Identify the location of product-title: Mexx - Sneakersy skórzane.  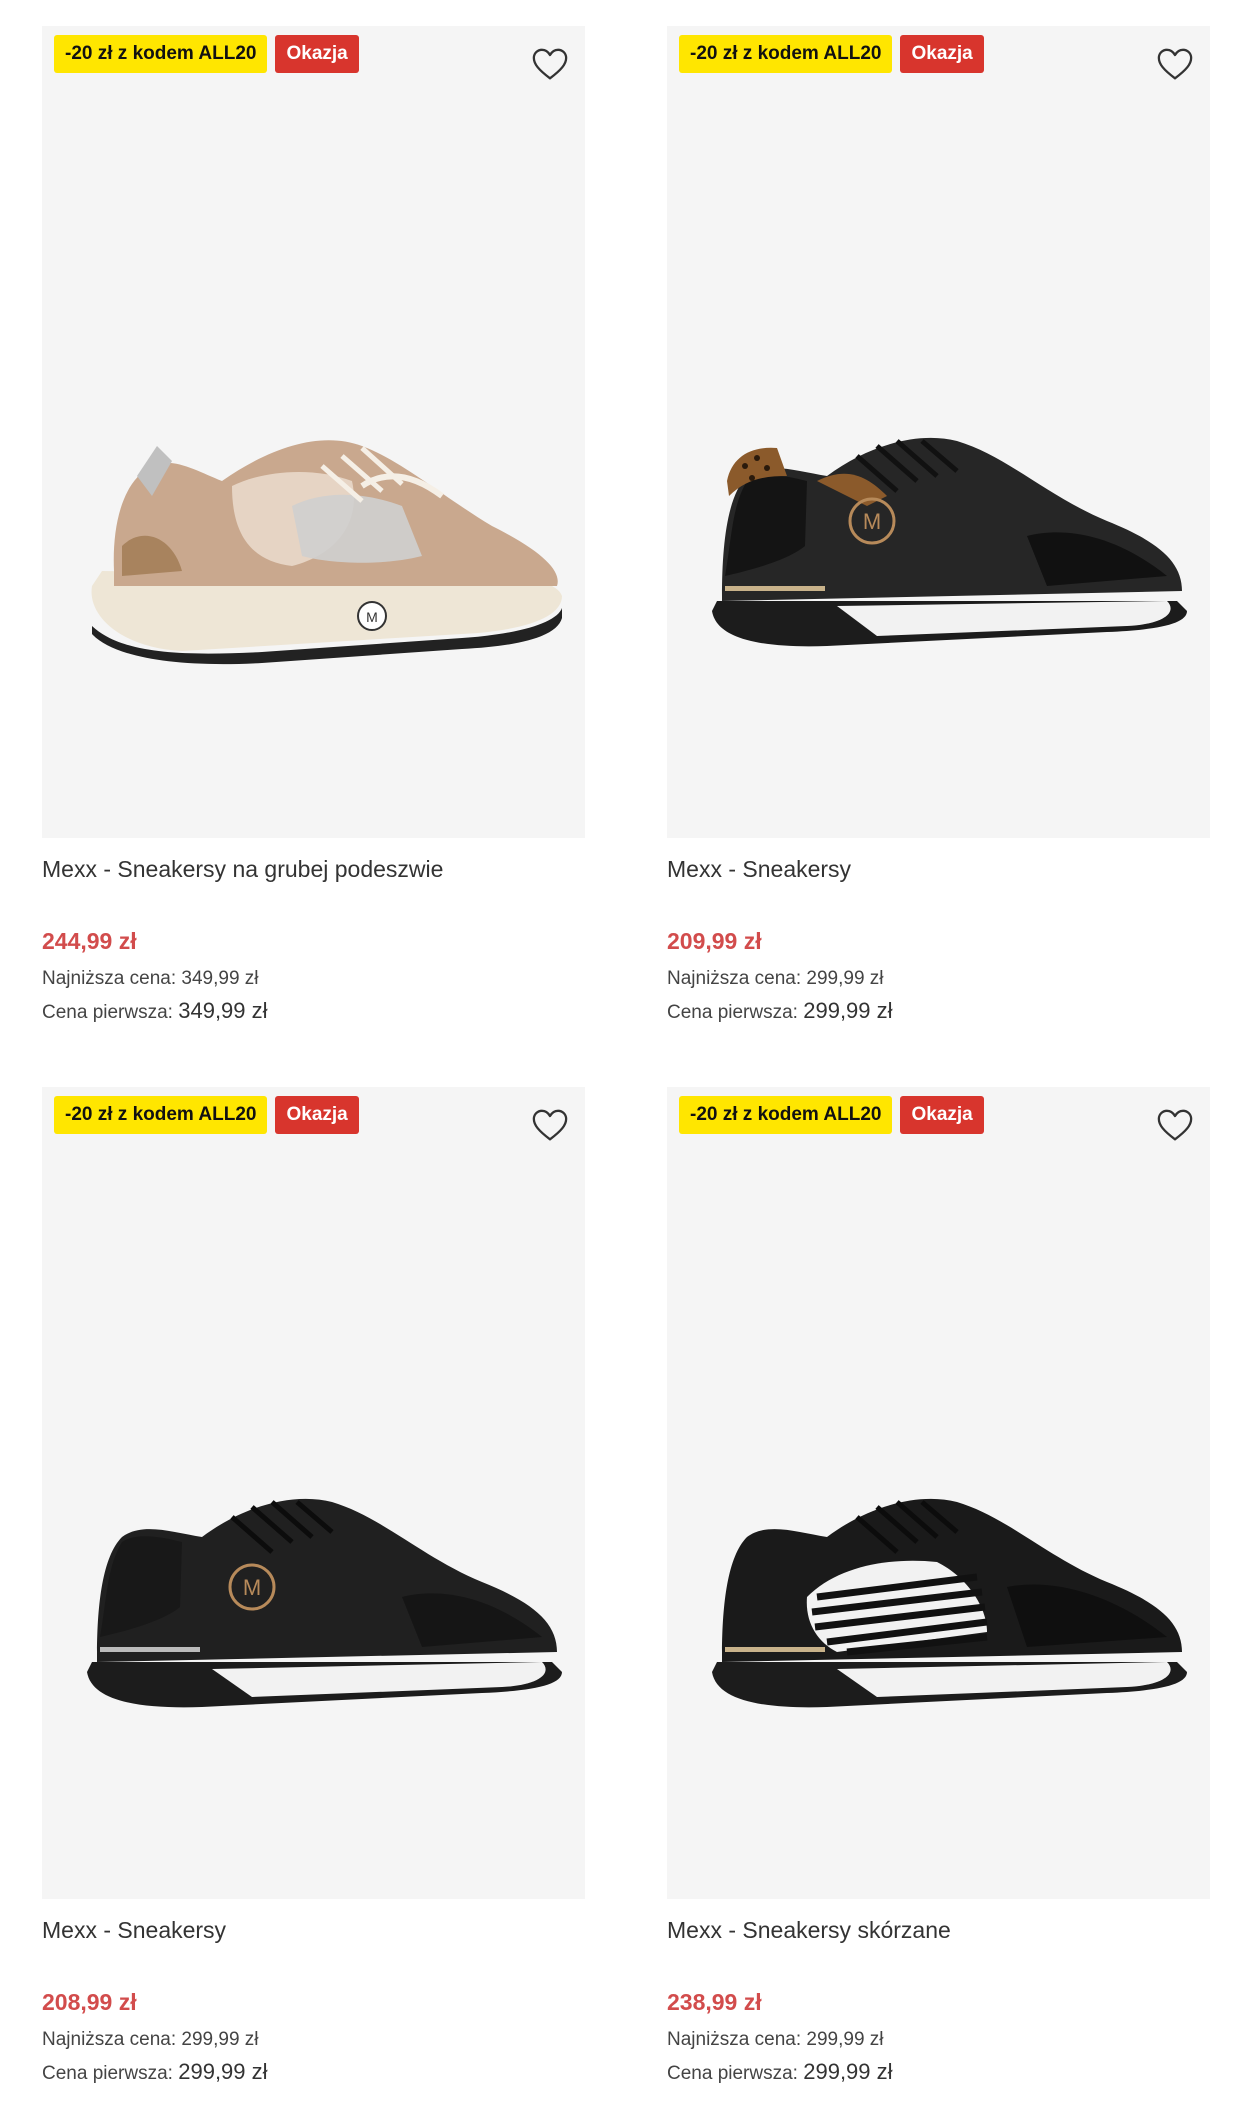
(809, 1930).